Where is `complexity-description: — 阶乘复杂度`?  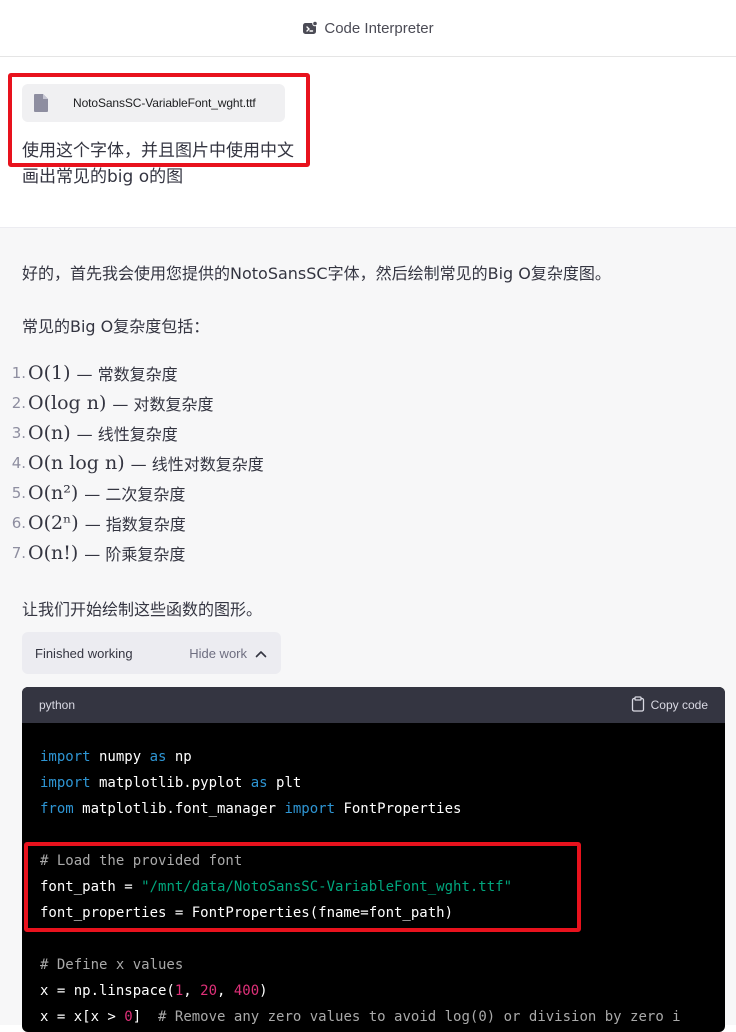
complexity-description: — 阶乘复杂度 is located at coordinates (135, 554).